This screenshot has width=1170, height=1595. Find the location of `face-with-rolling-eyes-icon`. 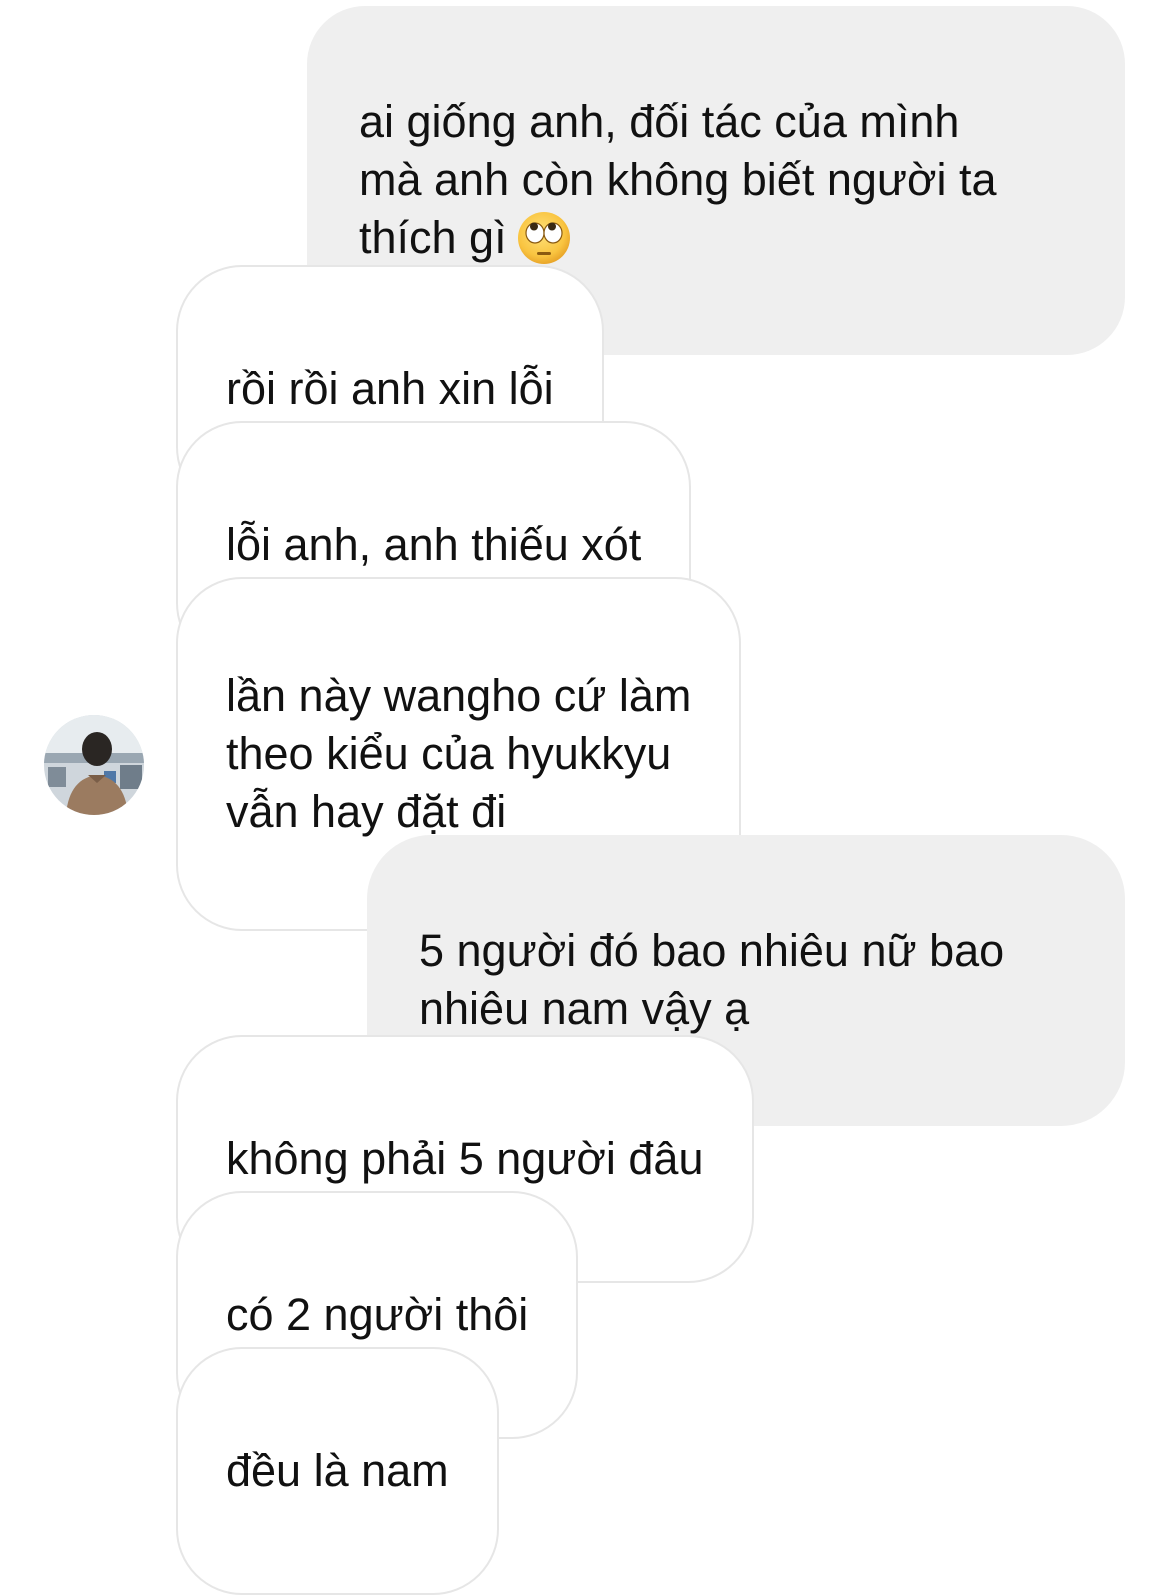

face-with-rolling-eyes-icon is located at coordinates (543, 238).